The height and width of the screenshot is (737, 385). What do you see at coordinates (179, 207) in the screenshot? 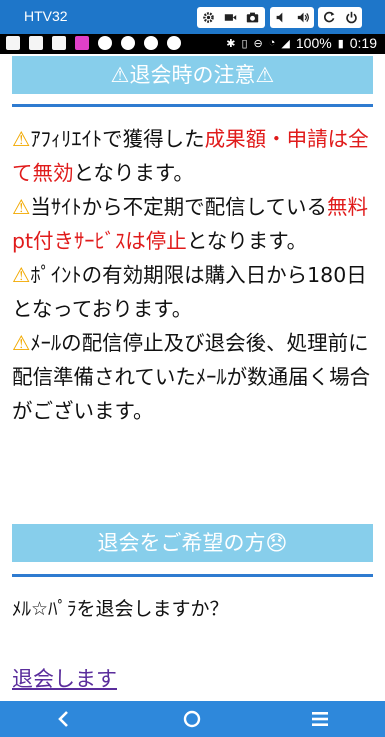
I see `notice-text: 当ｻｲﾄから不定期で配信している` at bounding box center [179, 207].